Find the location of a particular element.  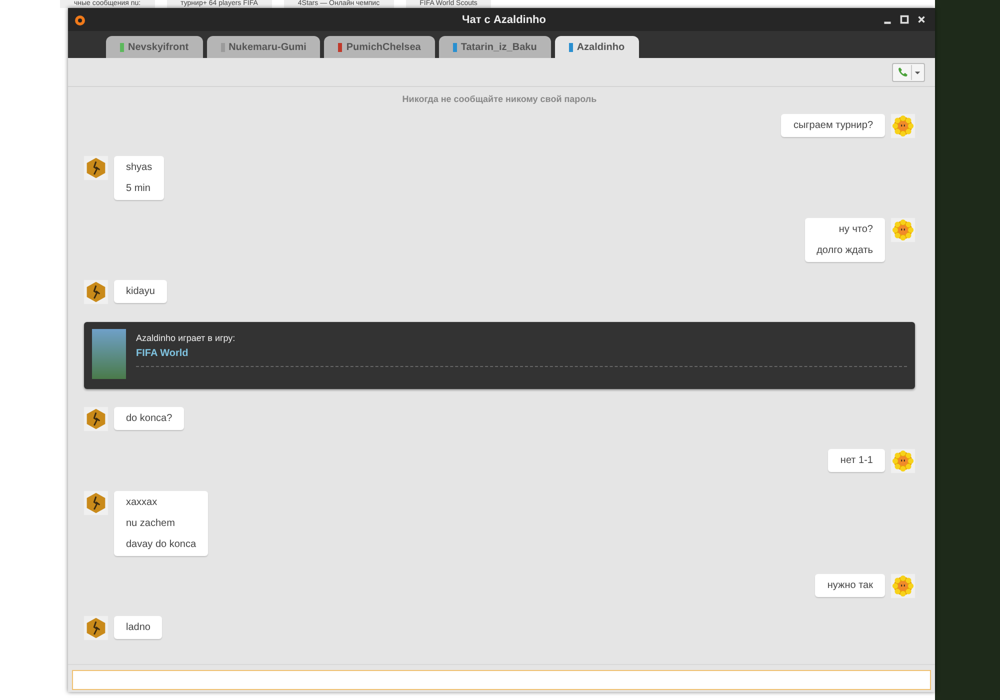

message-text: kidayu is located at coordinates (140, 292).